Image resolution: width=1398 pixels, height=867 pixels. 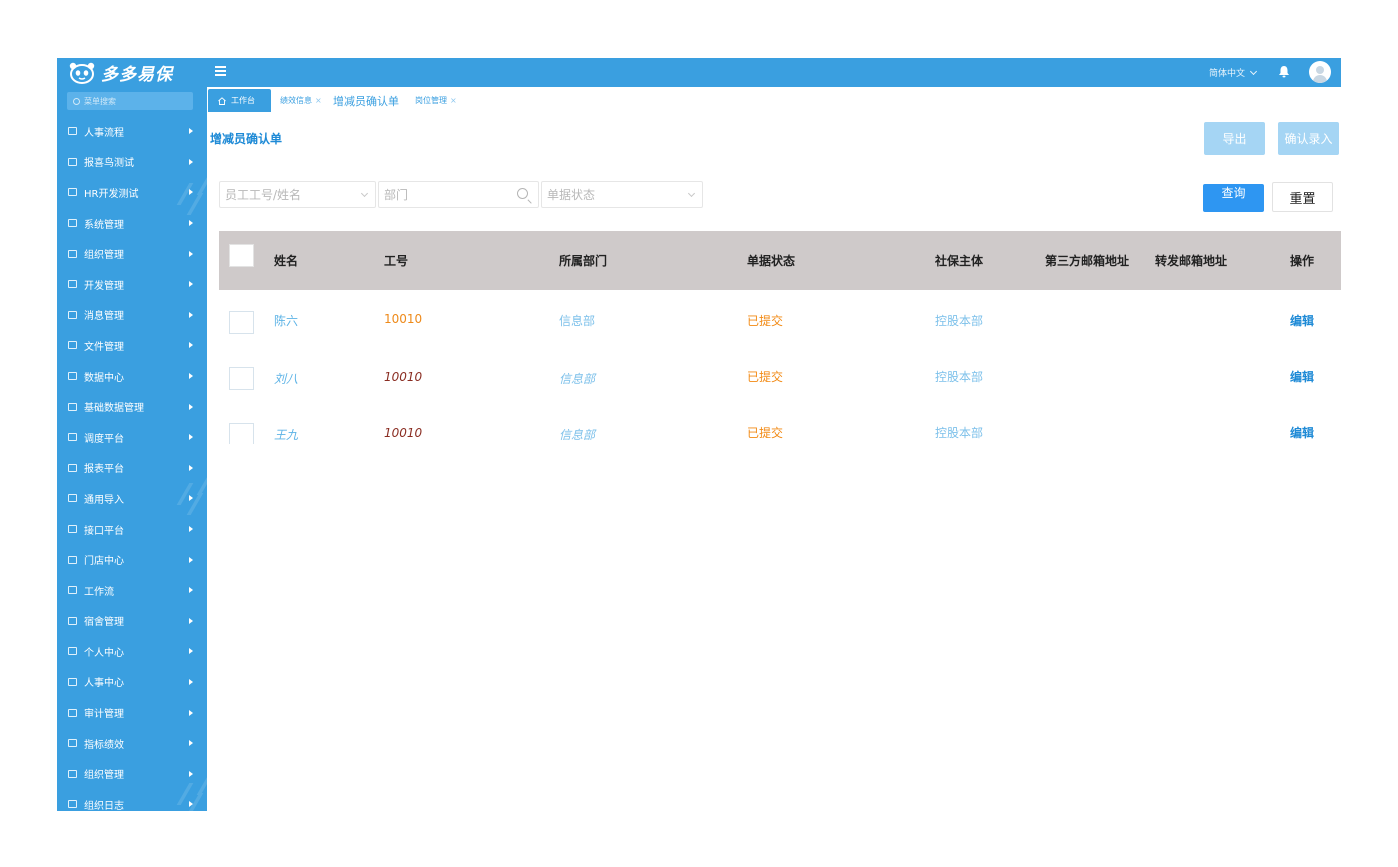 I want to click on brand-name: 多多易保, so click(x=137, y=75).